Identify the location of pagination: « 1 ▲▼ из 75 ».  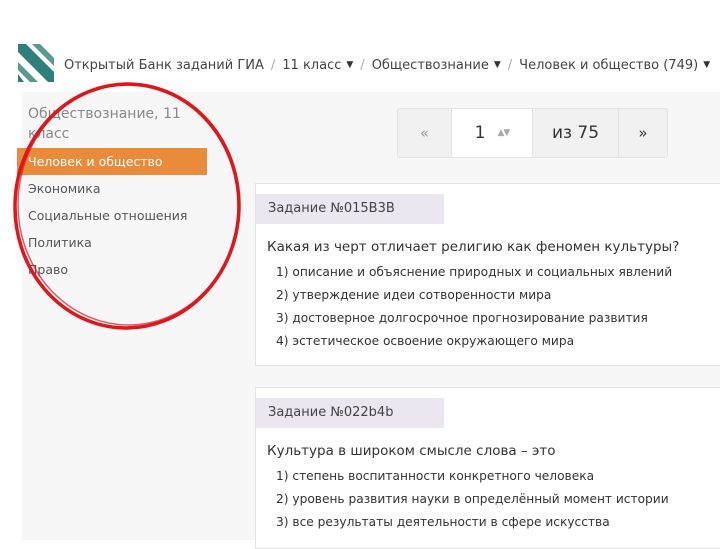
(532, 133).